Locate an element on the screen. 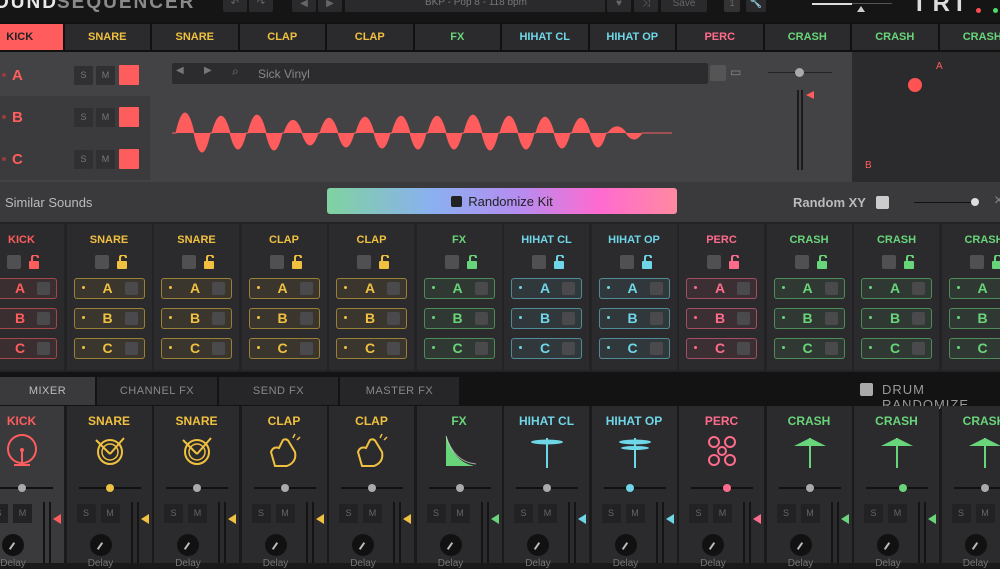 The width and height of the screenshot is (1000, 569). track-tab: PERC is located at coordinates (720, 37).